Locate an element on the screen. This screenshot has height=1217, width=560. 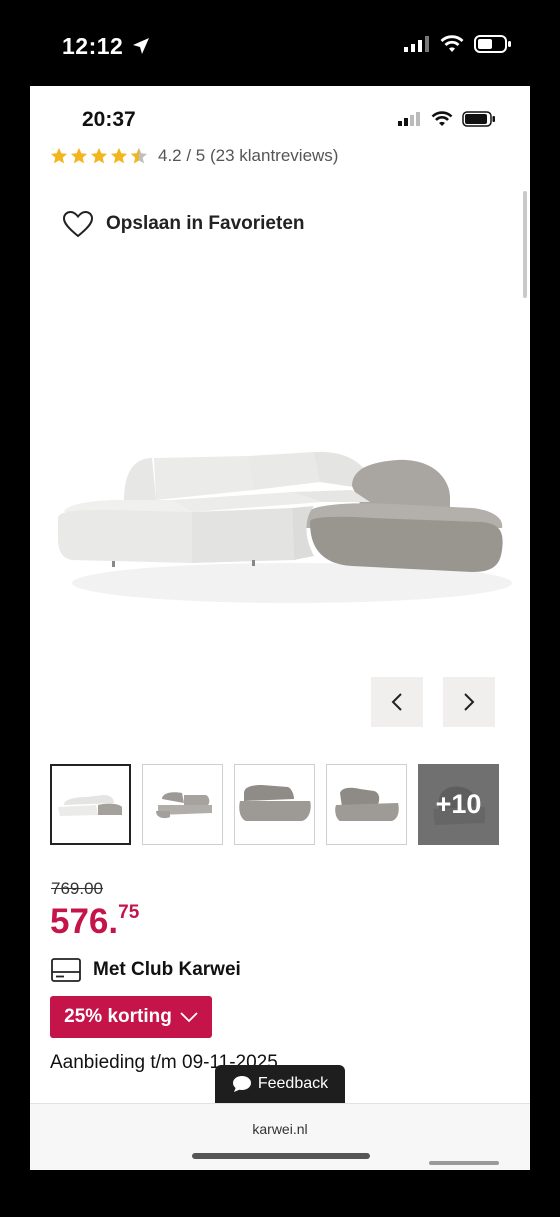
old-price: 769.00 is located at coordinates (77, 888).